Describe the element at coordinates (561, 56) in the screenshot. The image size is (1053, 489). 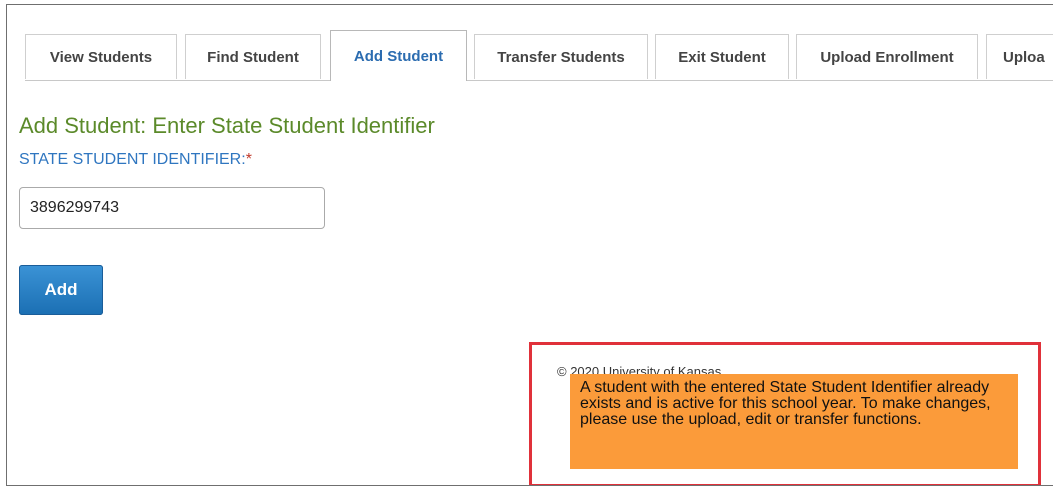
I see `tab-transfer-students: Transfer Students` at that location.